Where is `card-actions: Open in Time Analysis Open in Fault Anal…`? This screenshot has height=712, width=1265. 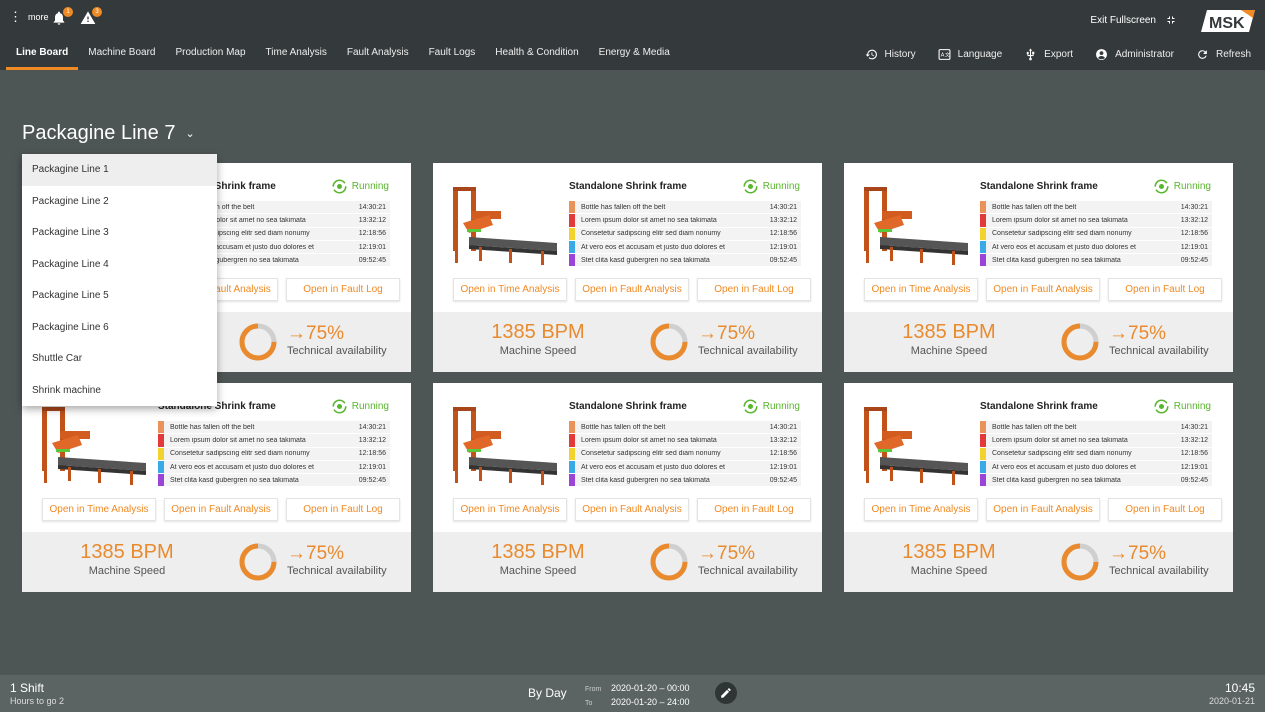 card-actions: Open in Time Analysis Open in Fault Anal… is located at coordinates (632, 509).